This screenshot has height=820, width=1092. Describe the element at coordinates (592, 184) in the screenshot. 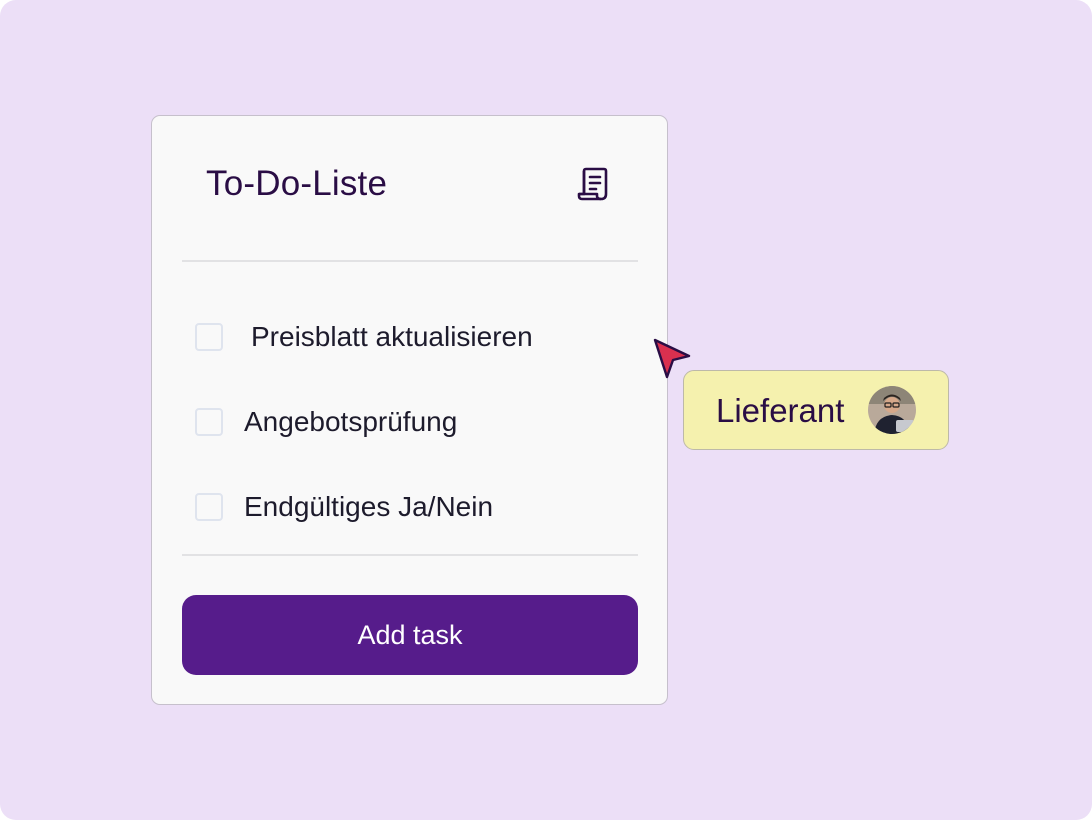

I see `document-scroll-icon` at that location.